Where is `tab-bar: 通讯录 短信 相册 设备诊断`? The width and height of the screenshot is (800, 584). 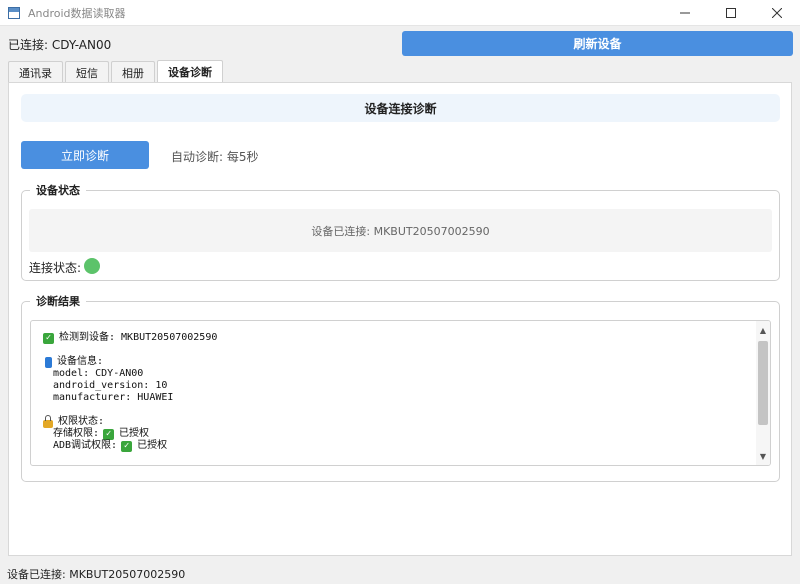 tab-bar: 通讯录 短信 相册 设备诊断 is located at coordinates (116, 71).